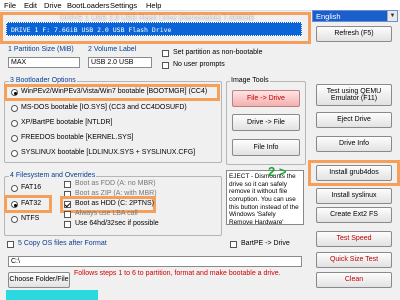 Image resolution: width=400 pixels, height=300 pixels. I want to click on create-ext2-button: Create Ext2 FS, so click(354, 215).